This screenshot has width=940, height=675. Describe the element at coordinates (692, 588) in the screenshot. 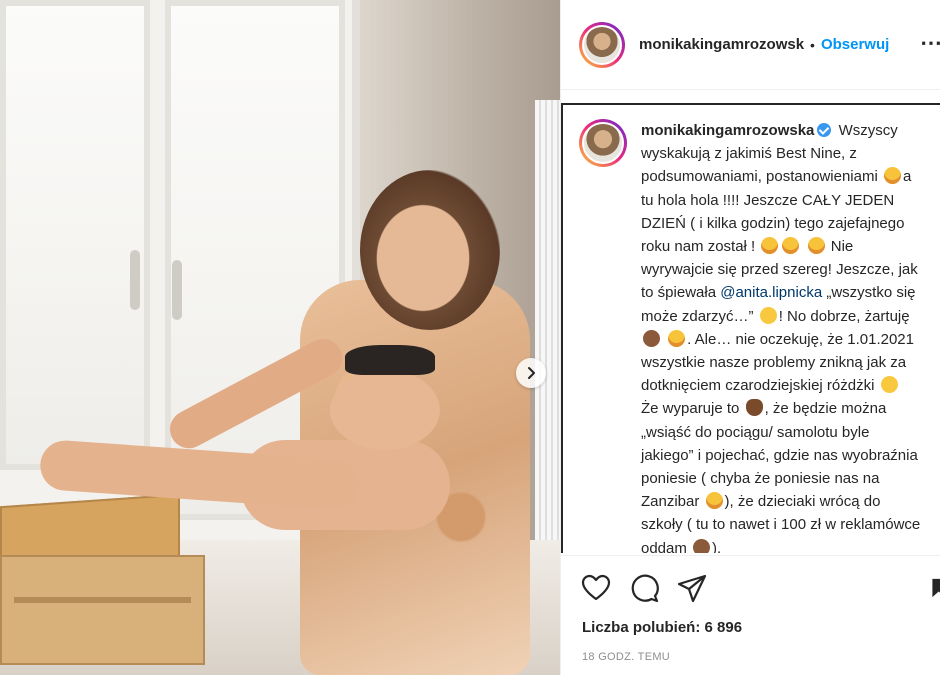

I see `share-icon` at that location.